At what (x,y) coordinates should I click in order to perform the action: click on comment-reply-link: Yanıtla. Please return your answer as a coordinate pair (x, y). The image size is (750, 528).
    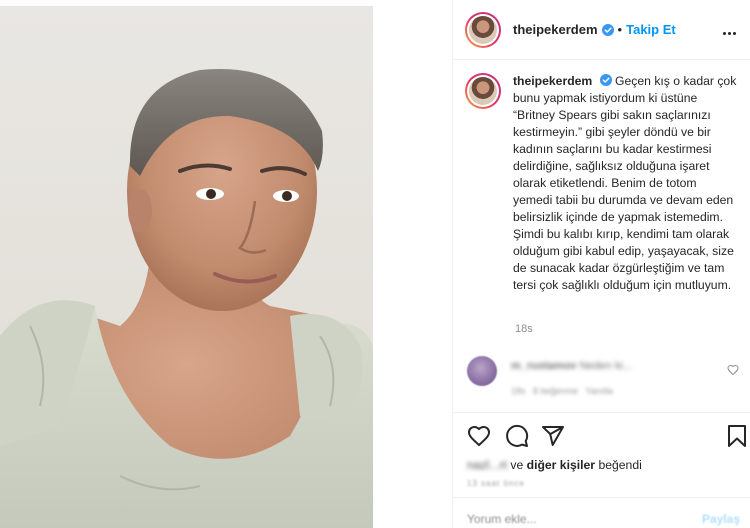
    Looking at the image, I should click on (598, 391).